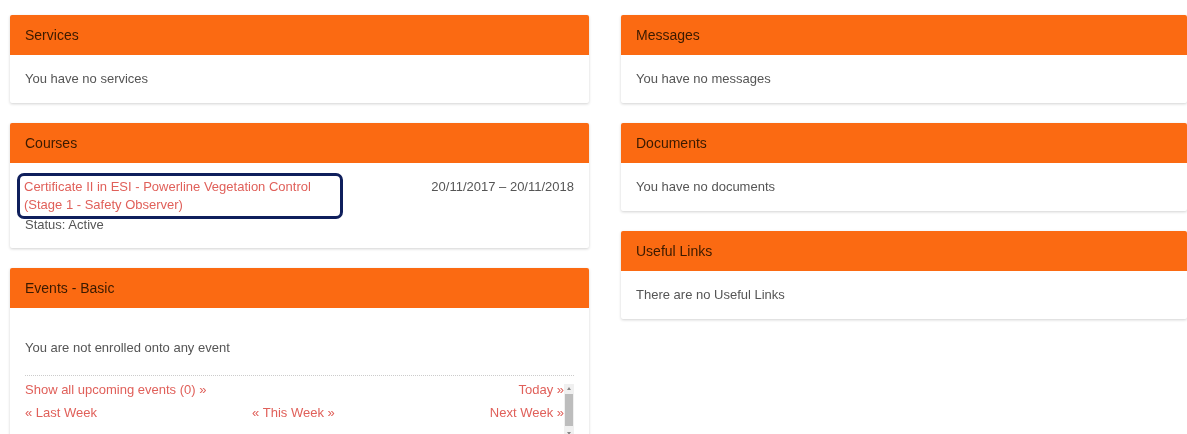  What do you see at coordinates (569, 409) in the screenshot?
I see `scrollbar` at bounding box center [569, 409].